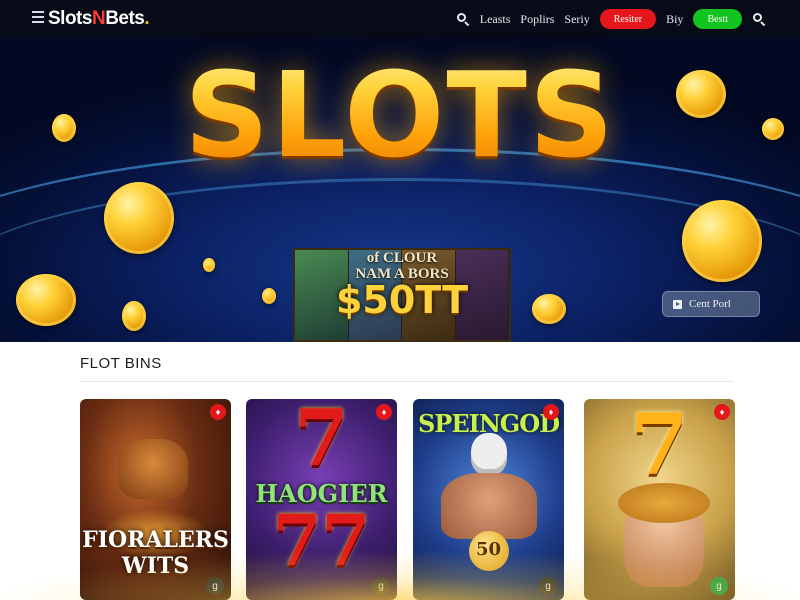 The width and height of the screenshot is (800, 600). Describe the element at coordinates (628, 19) in the screenshot. I see `register-button: Resiter` at that location.